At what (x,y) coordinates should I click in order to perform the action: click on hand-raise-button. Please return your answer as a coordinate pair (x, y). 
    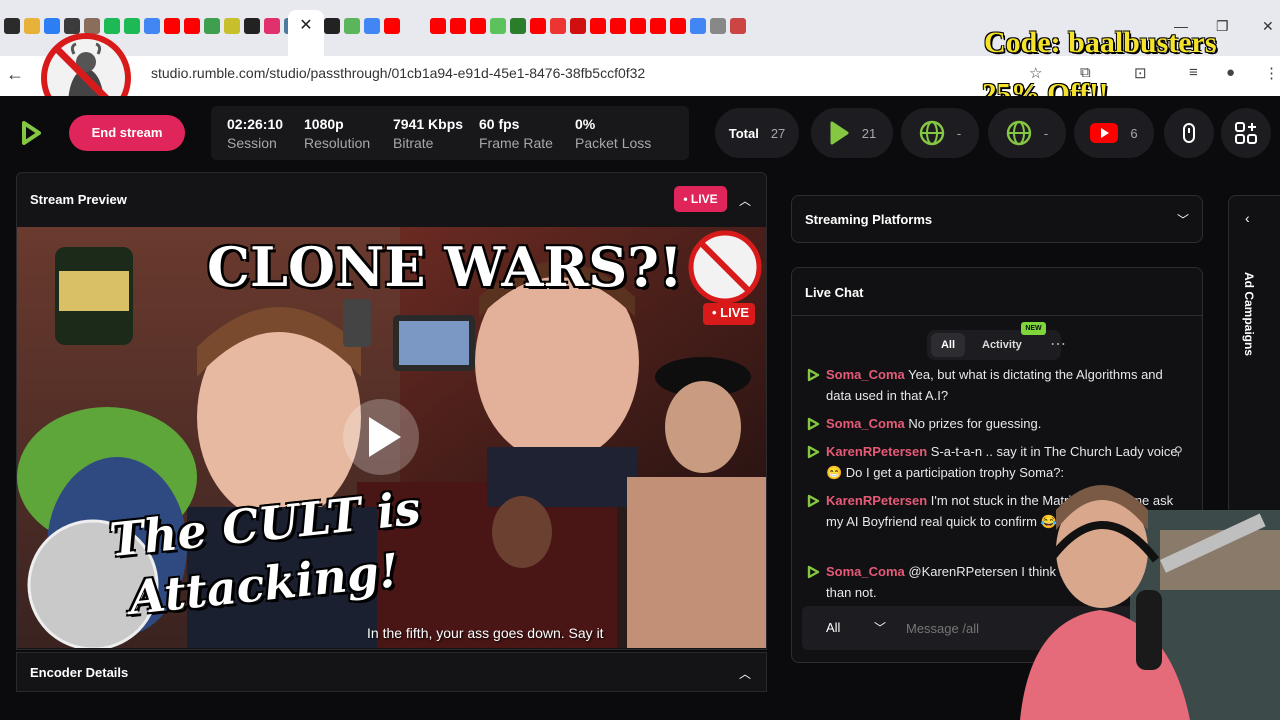
    Looking at the image, I should click on (1189, 133).